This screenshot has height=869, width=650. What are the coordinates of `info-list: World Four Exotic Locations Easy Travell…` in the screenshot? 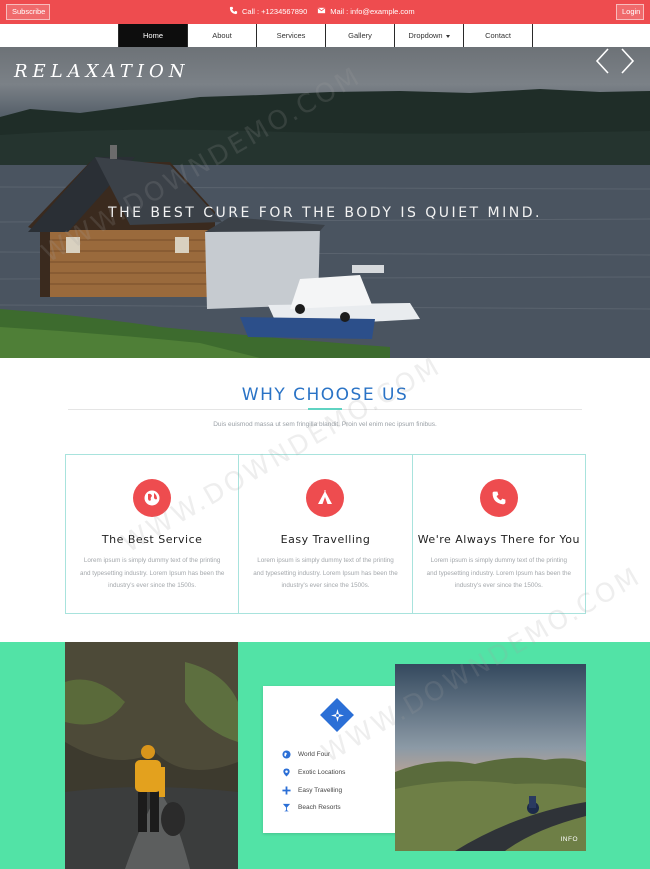 It's located at (313, 781).